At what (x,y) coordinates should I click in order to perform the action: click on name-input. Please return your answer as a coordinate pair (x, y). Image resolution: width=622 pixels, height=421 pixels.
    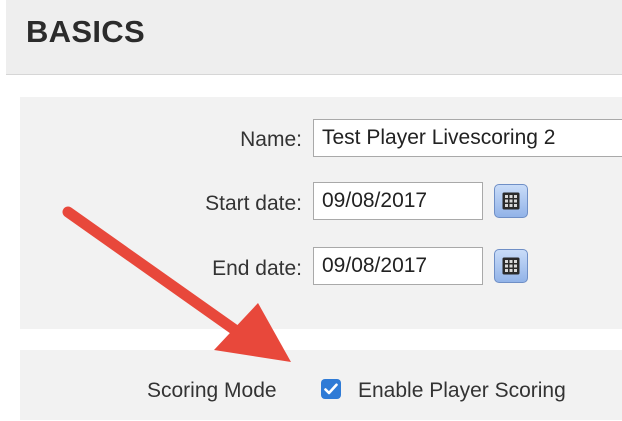
    Looking at the image, I should click on (467, 138).